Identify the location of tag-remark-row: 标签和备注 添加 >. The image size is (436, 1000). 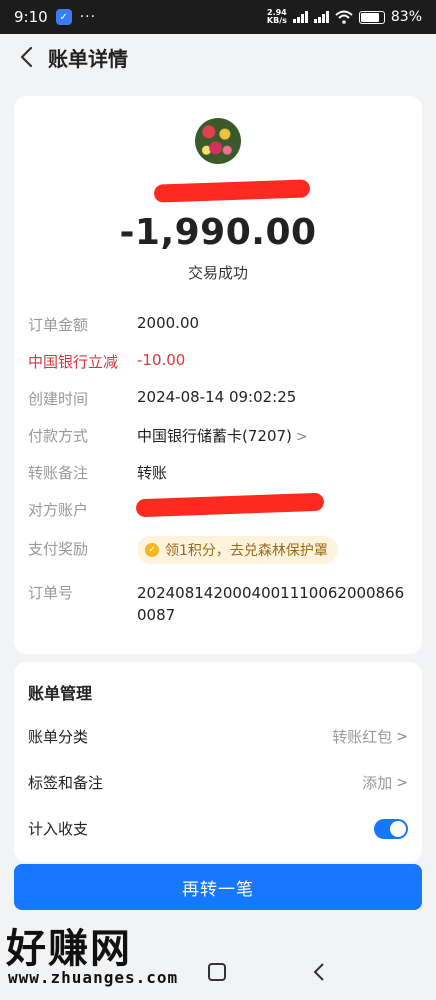
(218, 782).